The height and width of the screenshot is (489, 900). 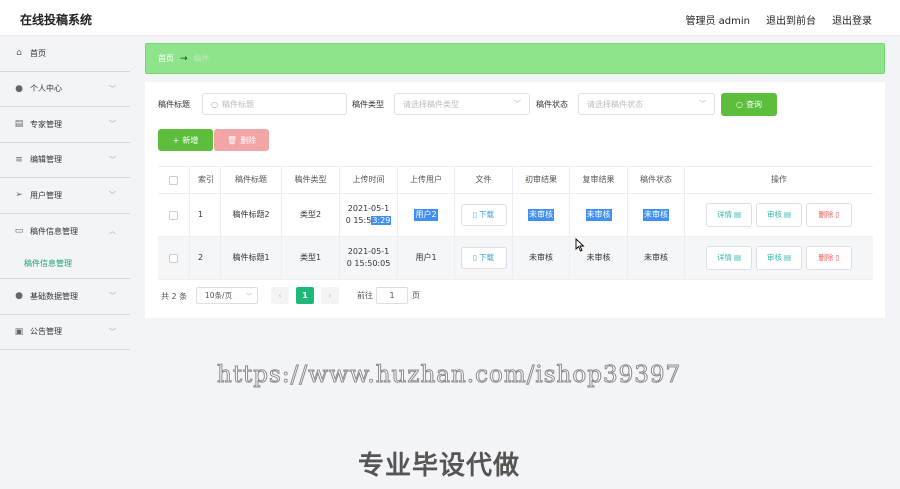 I want to click on sidebar-item-manuscripts: ▭ 稿件信息管理 ︿, so click(x=65, y=232).